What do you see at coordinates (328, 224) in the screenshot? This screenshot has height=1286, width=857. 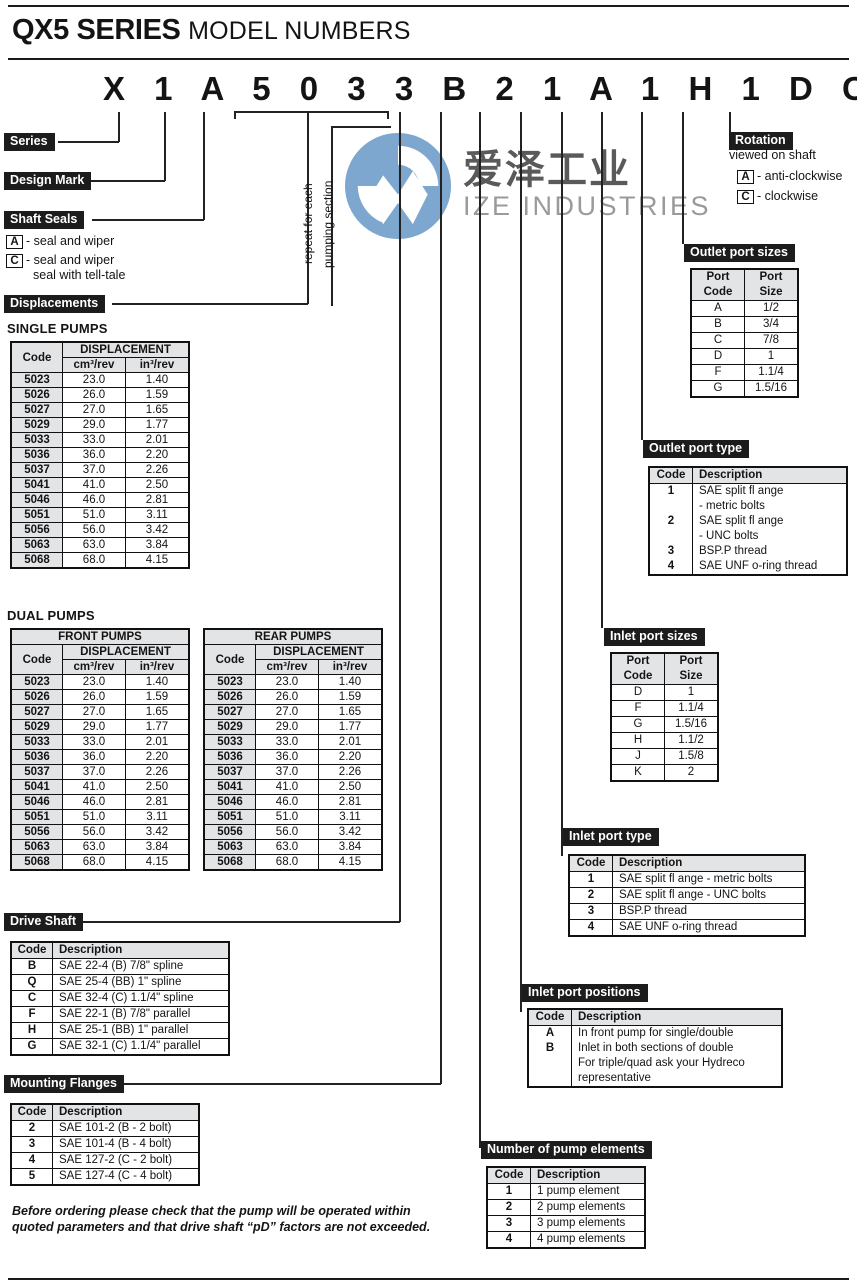 I see `repeat-note-line2: pumping section` at bounding box center [328, 224].